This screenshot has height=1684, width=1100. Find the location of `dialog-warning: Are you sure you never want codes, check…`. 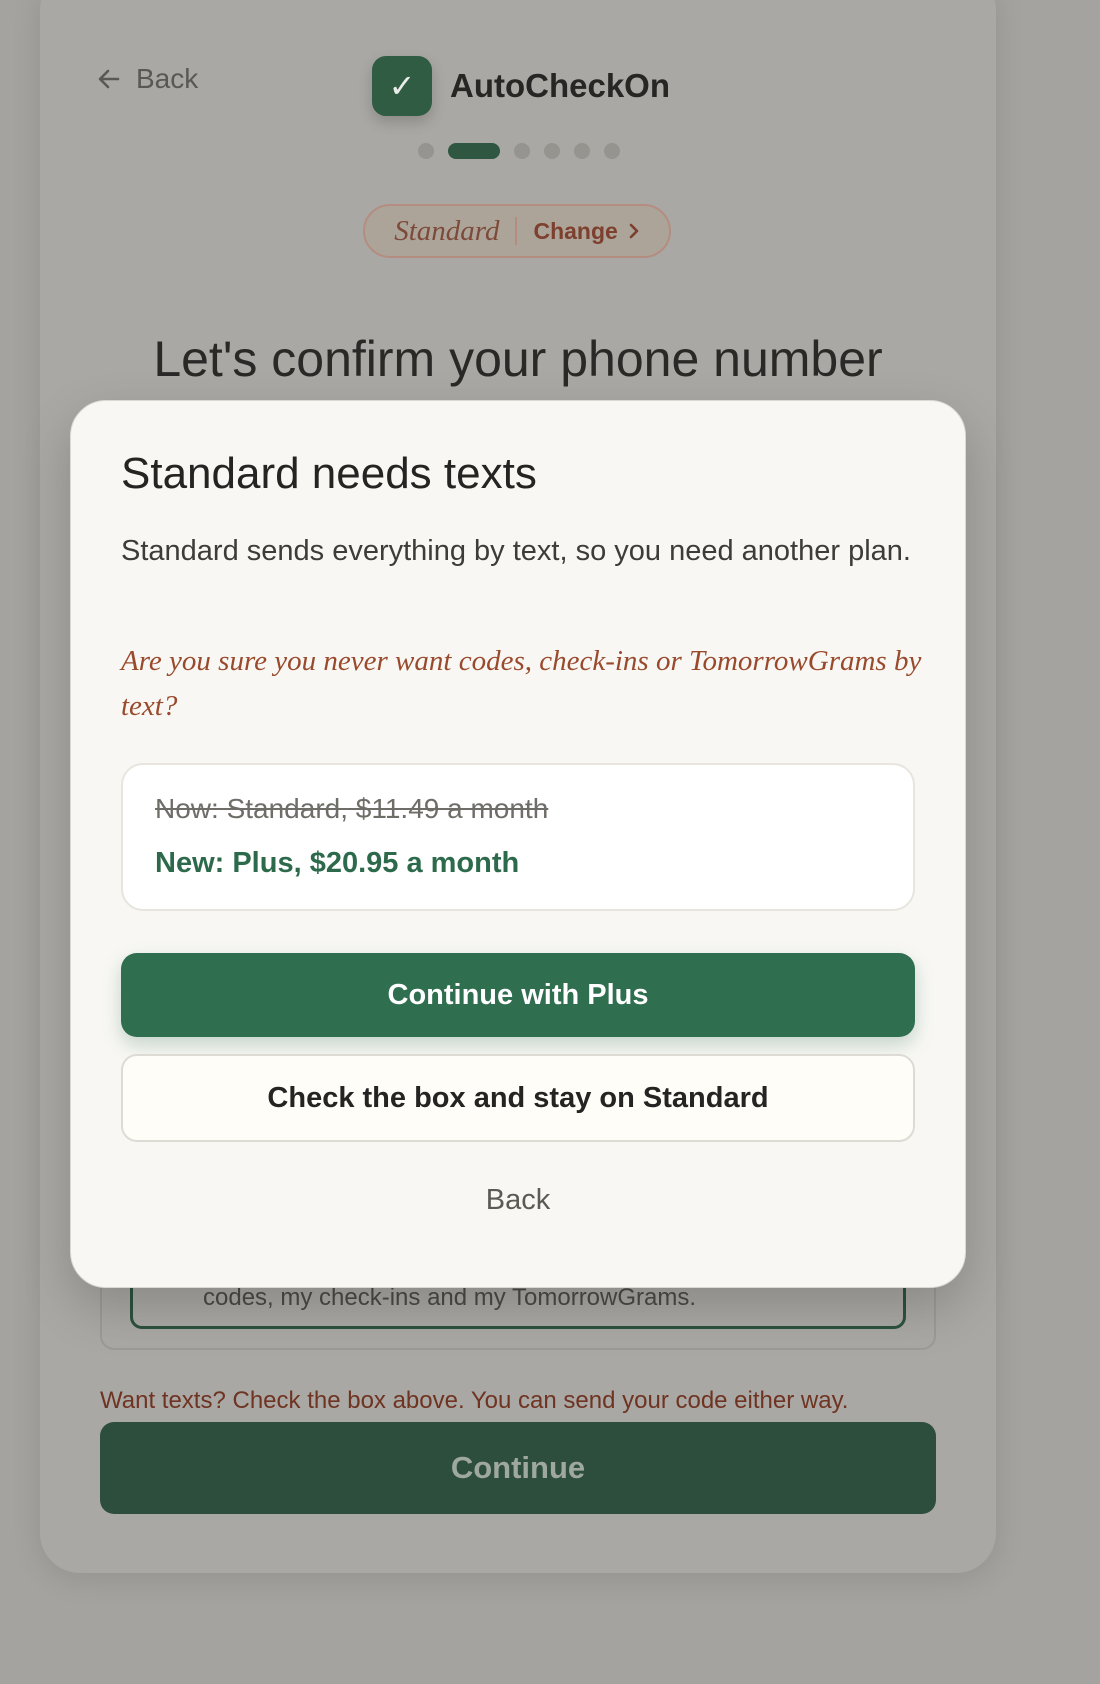

dialog-warning: Are you sure you never want codes, check… is located at coordinates (521, 683).